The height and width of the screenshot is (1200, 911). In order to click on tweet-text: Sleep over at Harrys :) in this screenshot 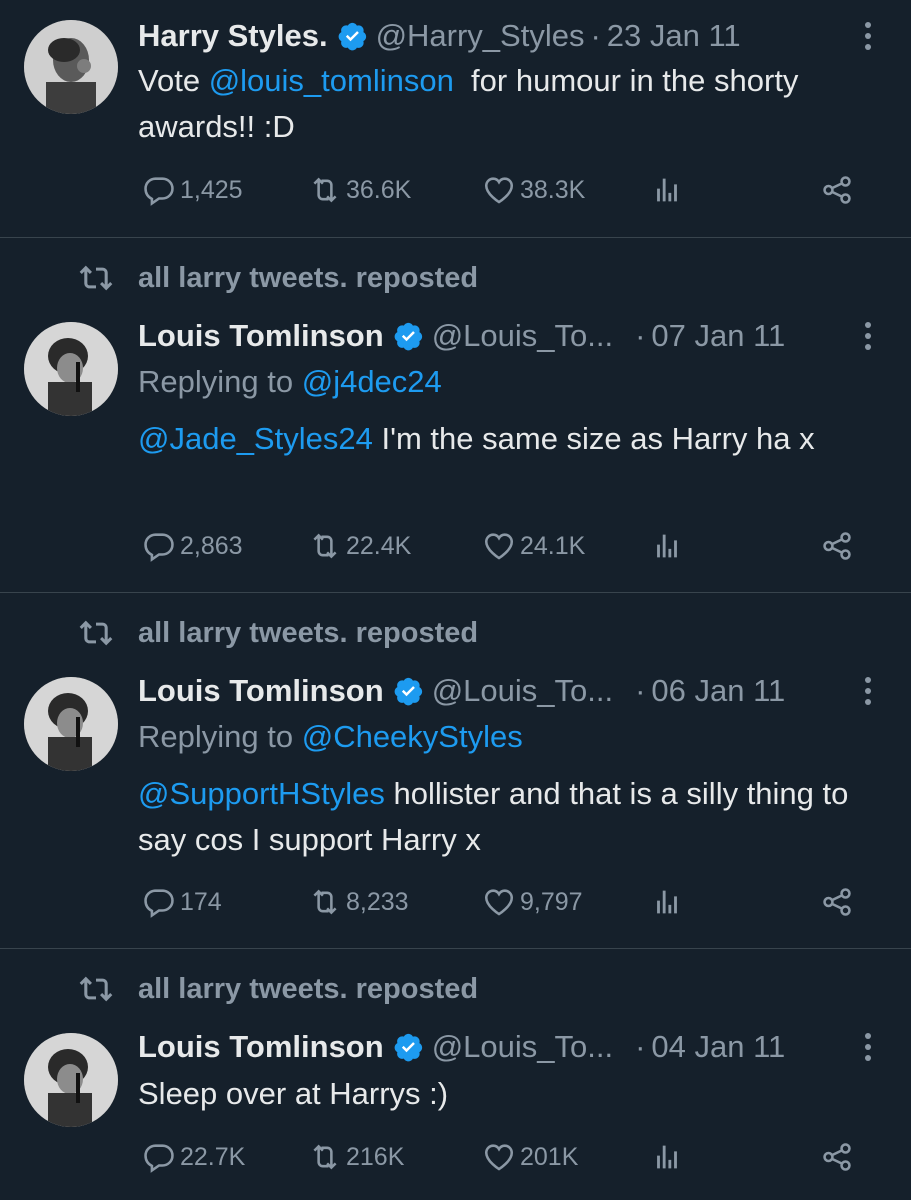, I will do `click(513, 1094)`.